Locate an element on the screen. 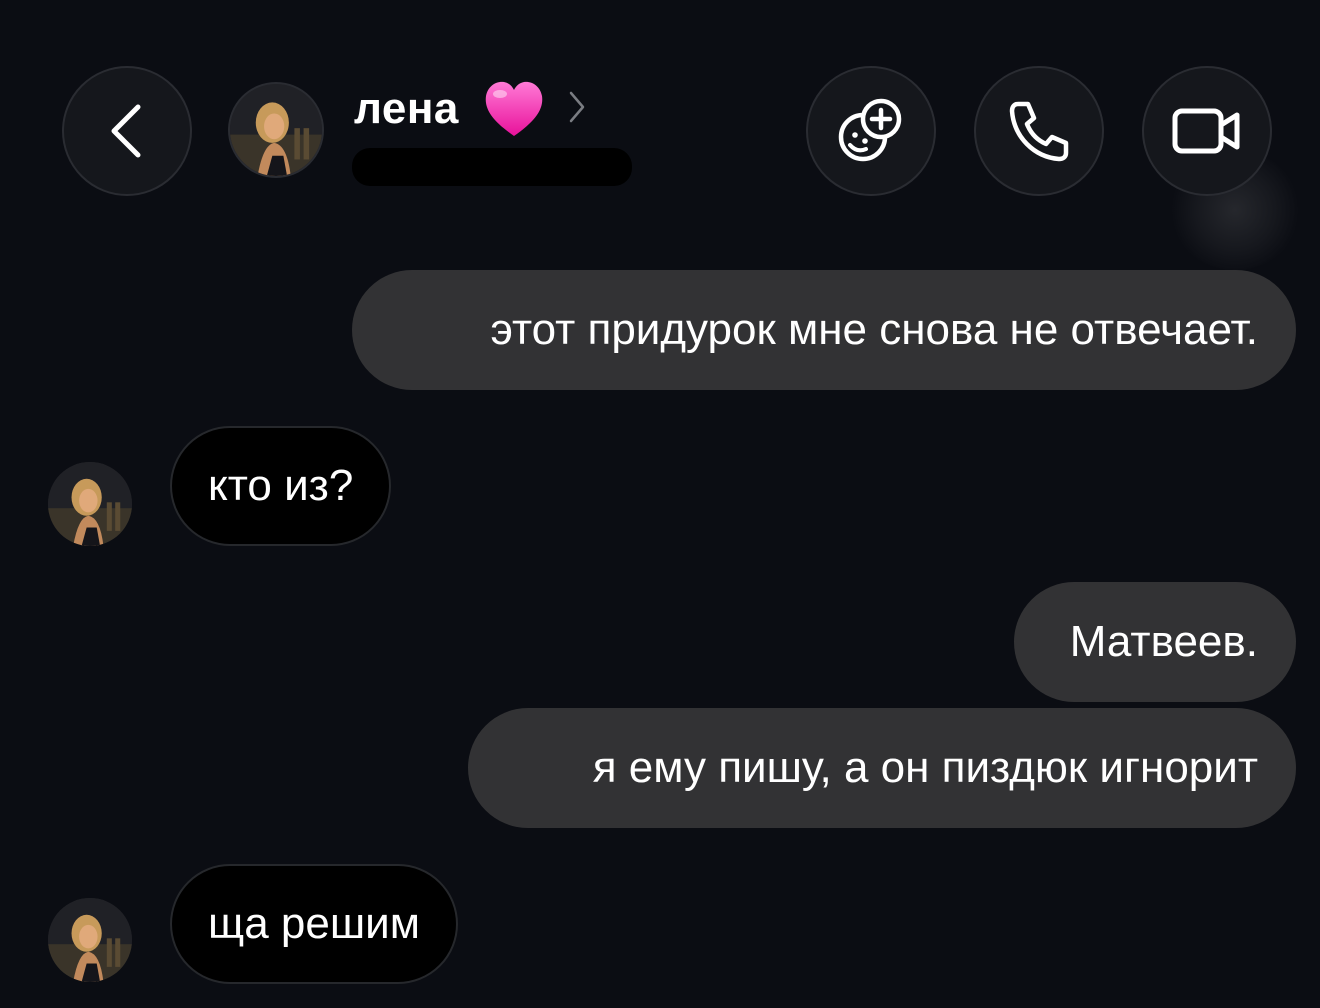 The image size is (1320, 1008). incoming-message: кто из? is located at coordinates (281, 486).